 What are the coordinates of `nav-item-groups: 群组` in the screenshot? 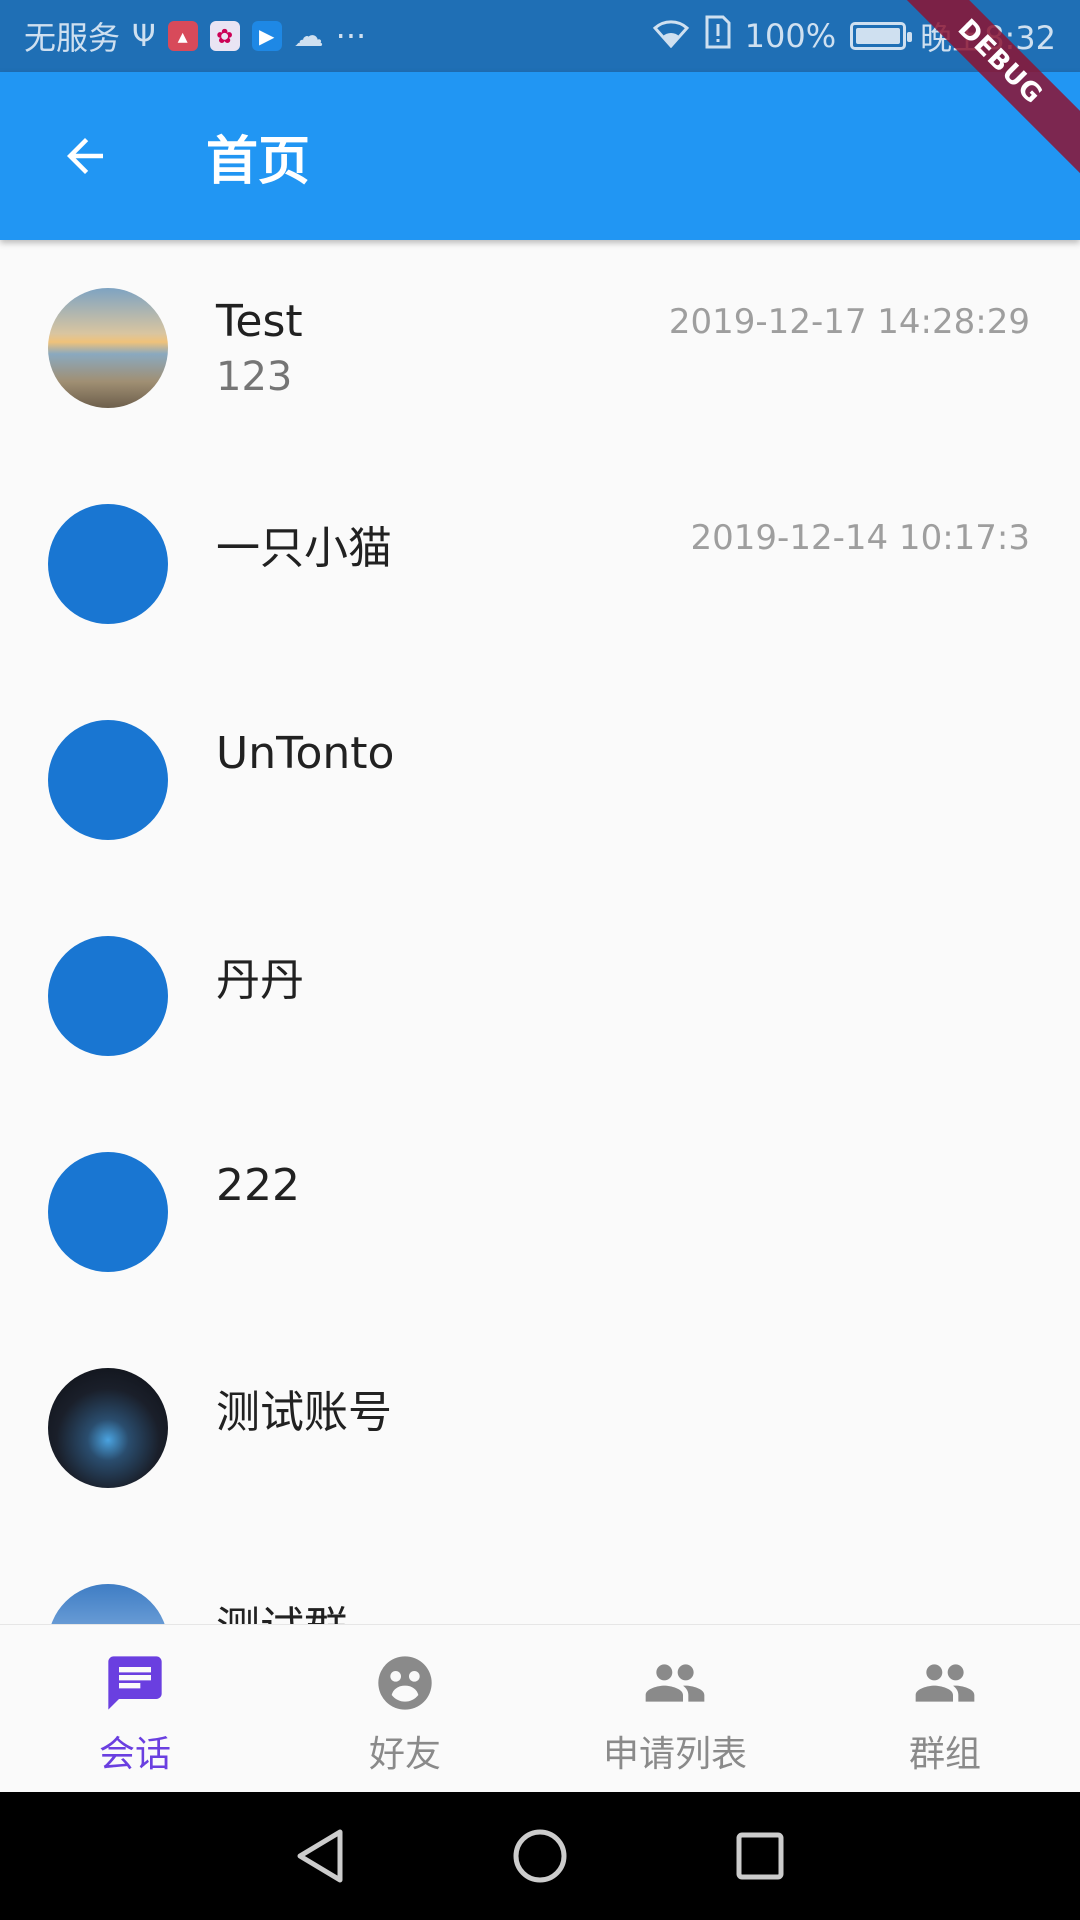 It's located at (945, 1708).